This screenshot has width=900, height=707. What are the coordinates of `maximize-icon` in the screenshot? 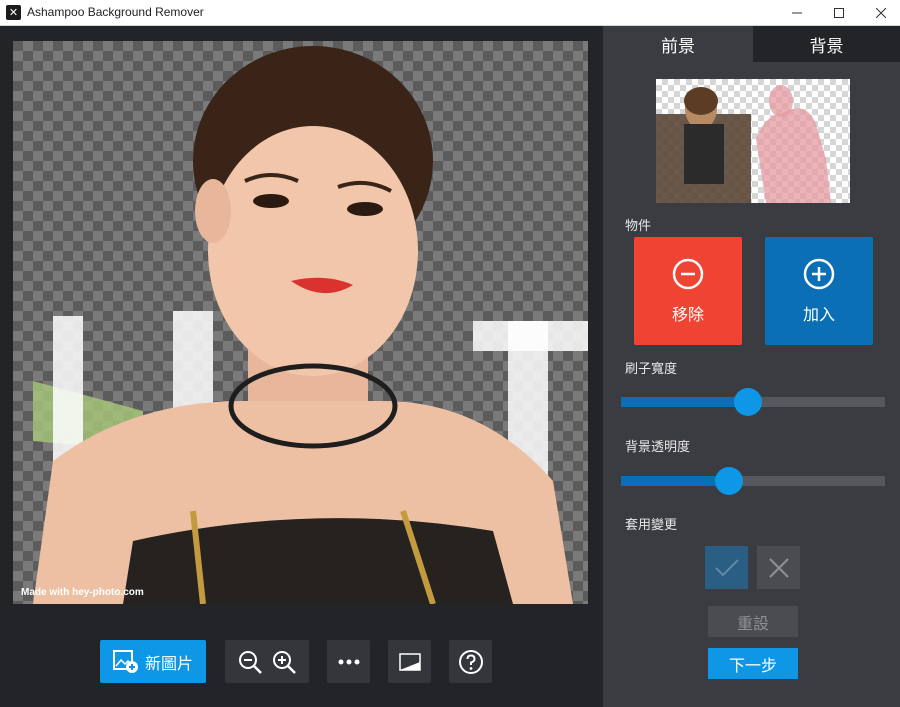 It's located at (839, 13).